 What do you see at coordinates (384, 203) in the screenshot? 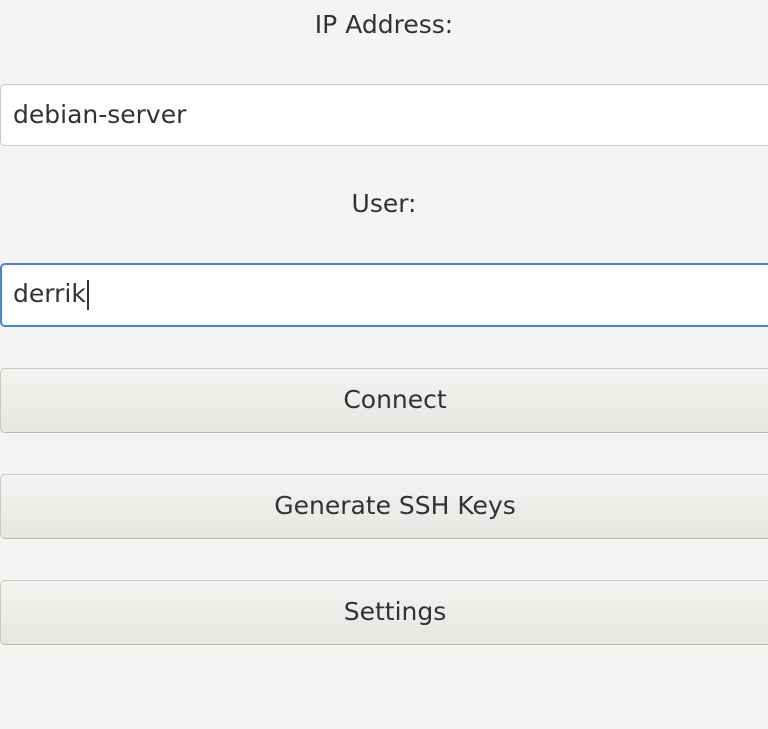
I see `user-label: User:` at bounding box center [384, 203].